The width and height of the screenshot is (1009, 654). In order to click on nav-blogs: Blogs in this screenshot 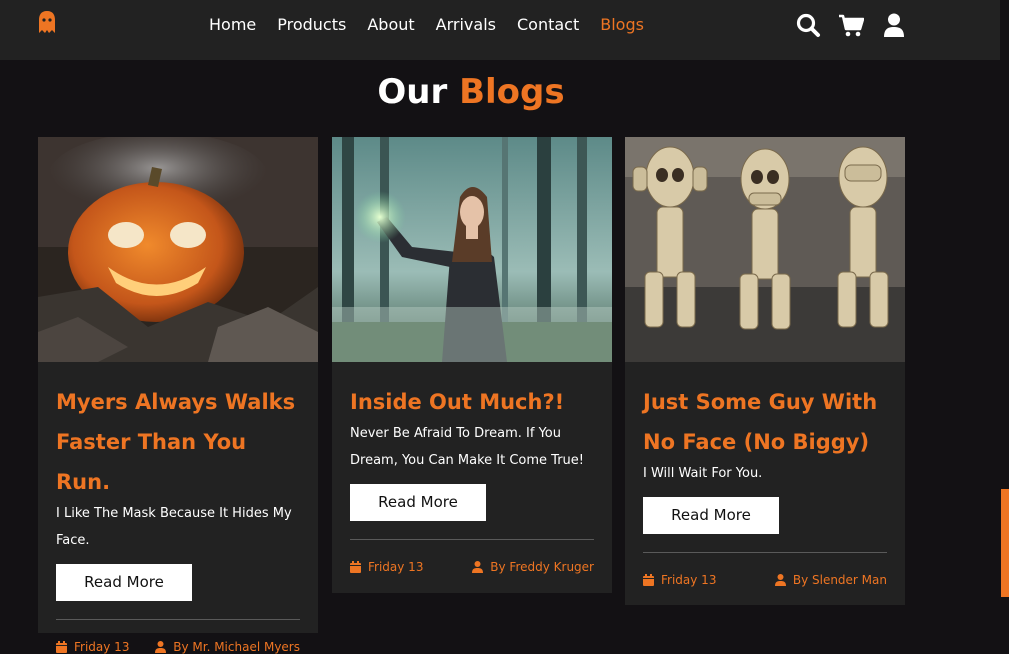, I will do `click(622, 25)`.